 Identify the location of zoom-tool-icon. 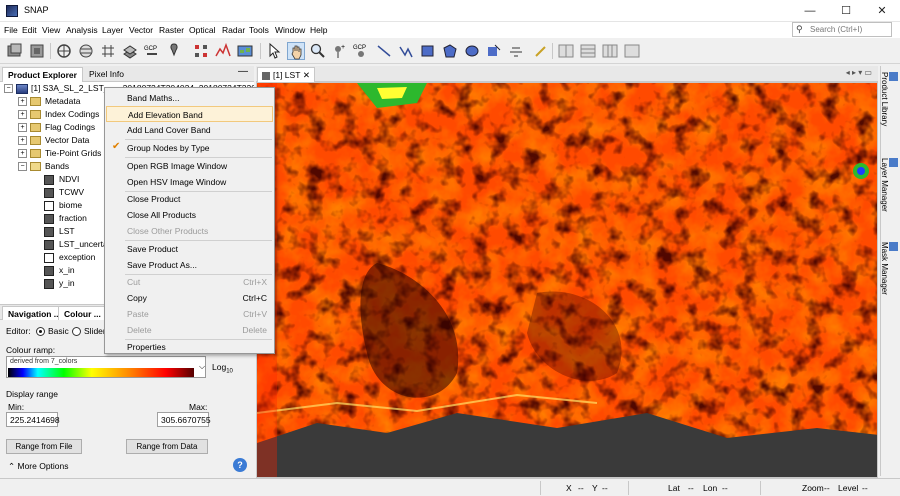
(318, 51).